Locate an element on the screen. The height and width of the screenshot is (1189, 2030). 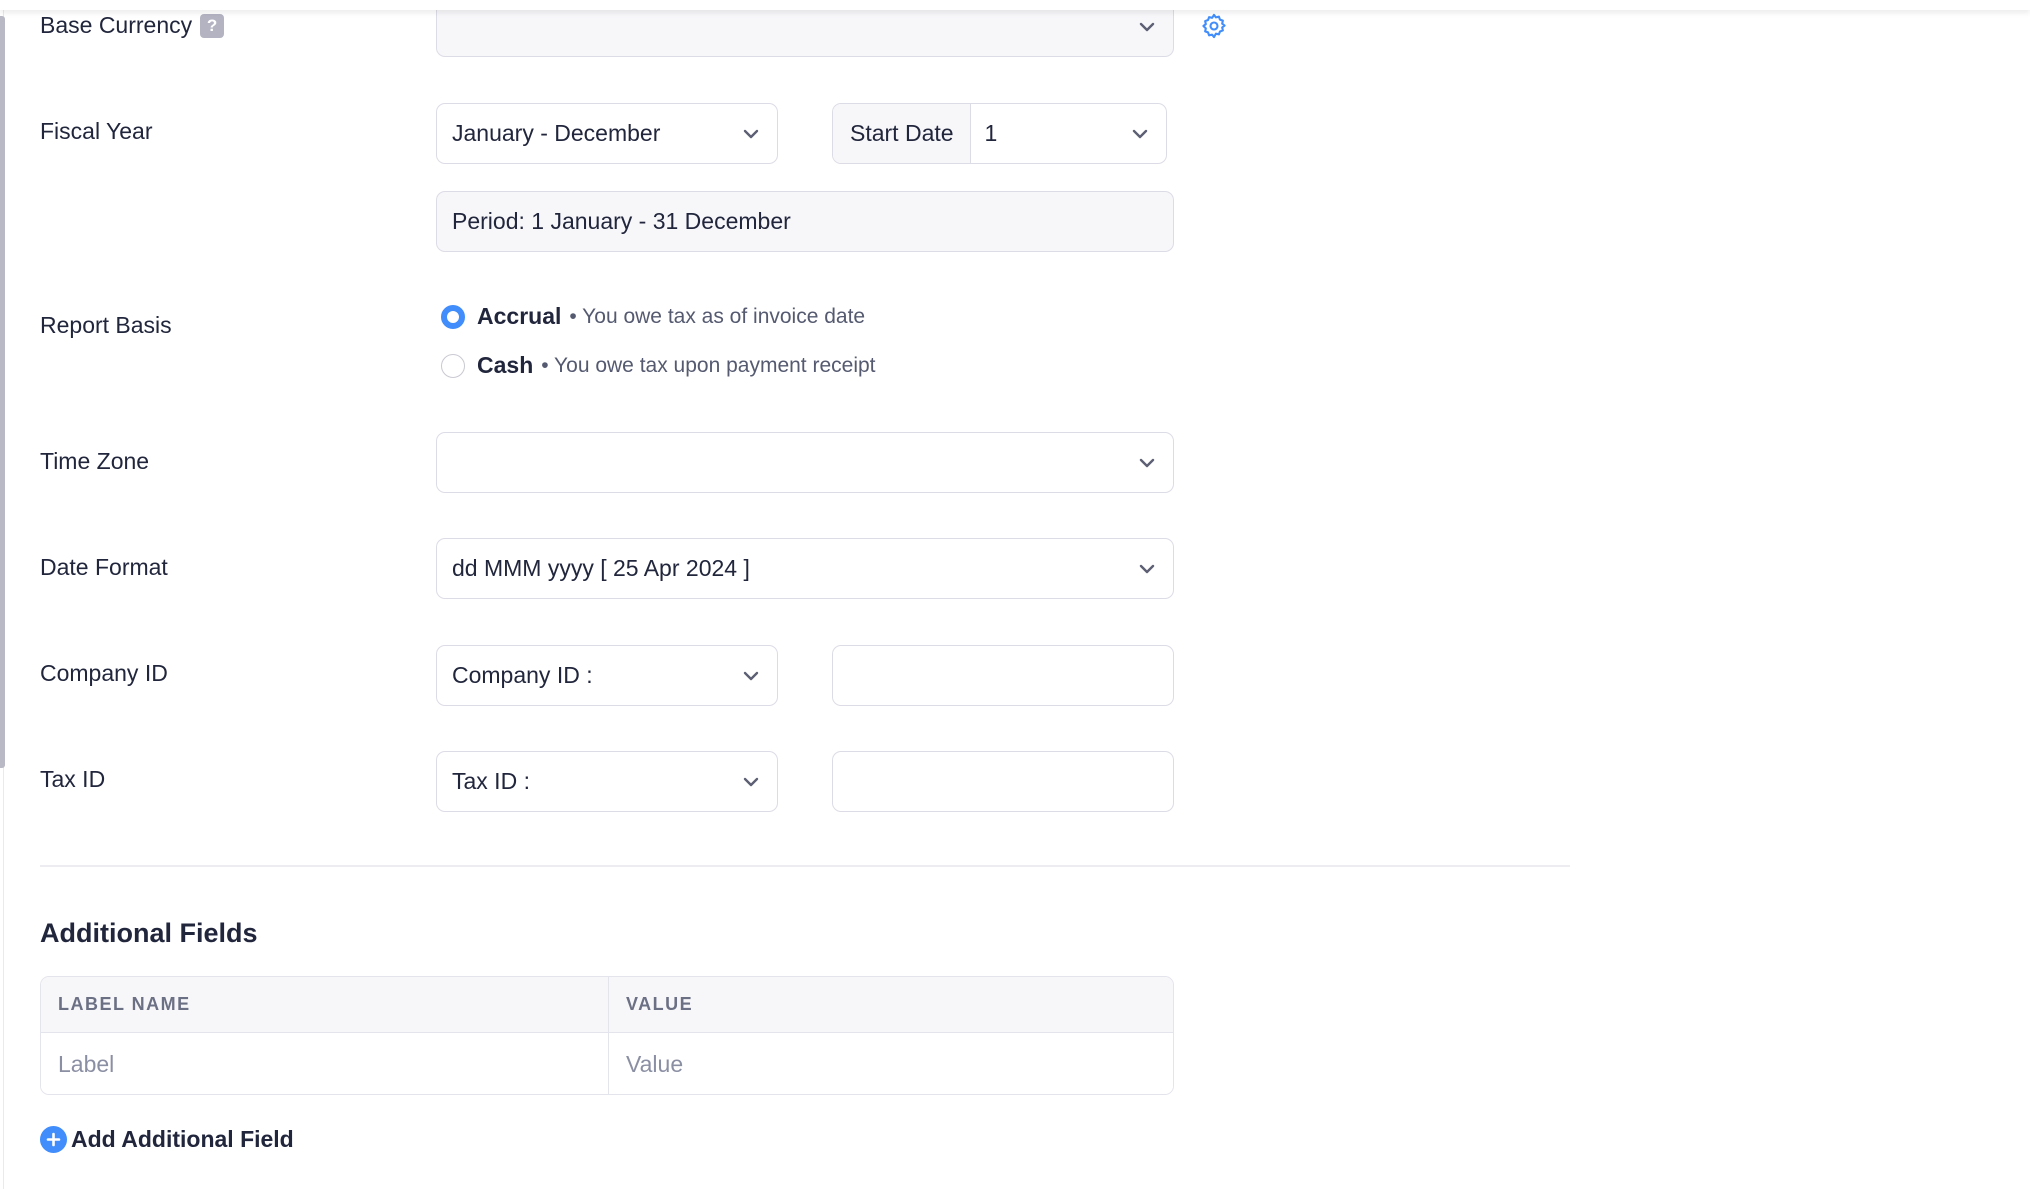
start-date-addon-label: Start Date is located at coordinates (902, 133).